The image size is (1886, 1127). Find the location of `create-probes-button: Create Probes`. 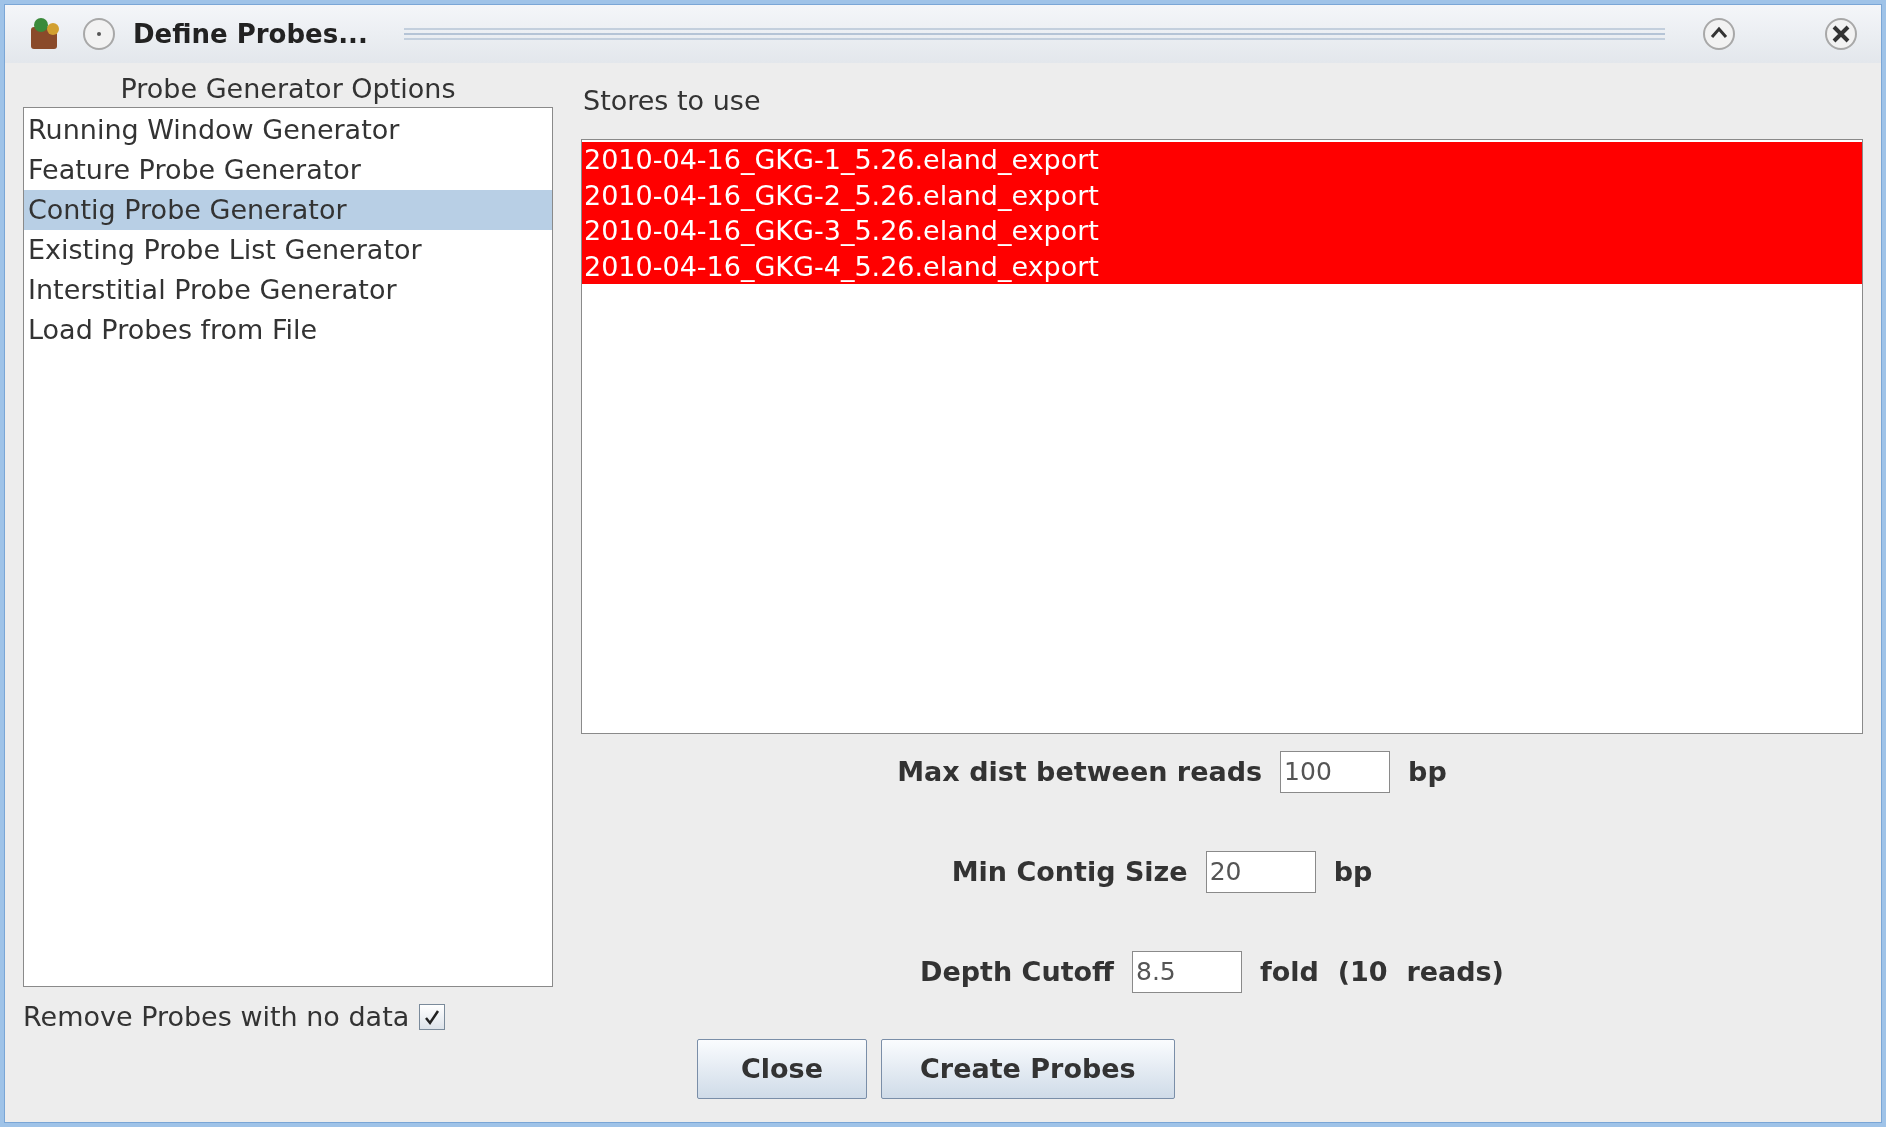

create-probes-button: Create Probes is located at coordinates (1028, 1069).